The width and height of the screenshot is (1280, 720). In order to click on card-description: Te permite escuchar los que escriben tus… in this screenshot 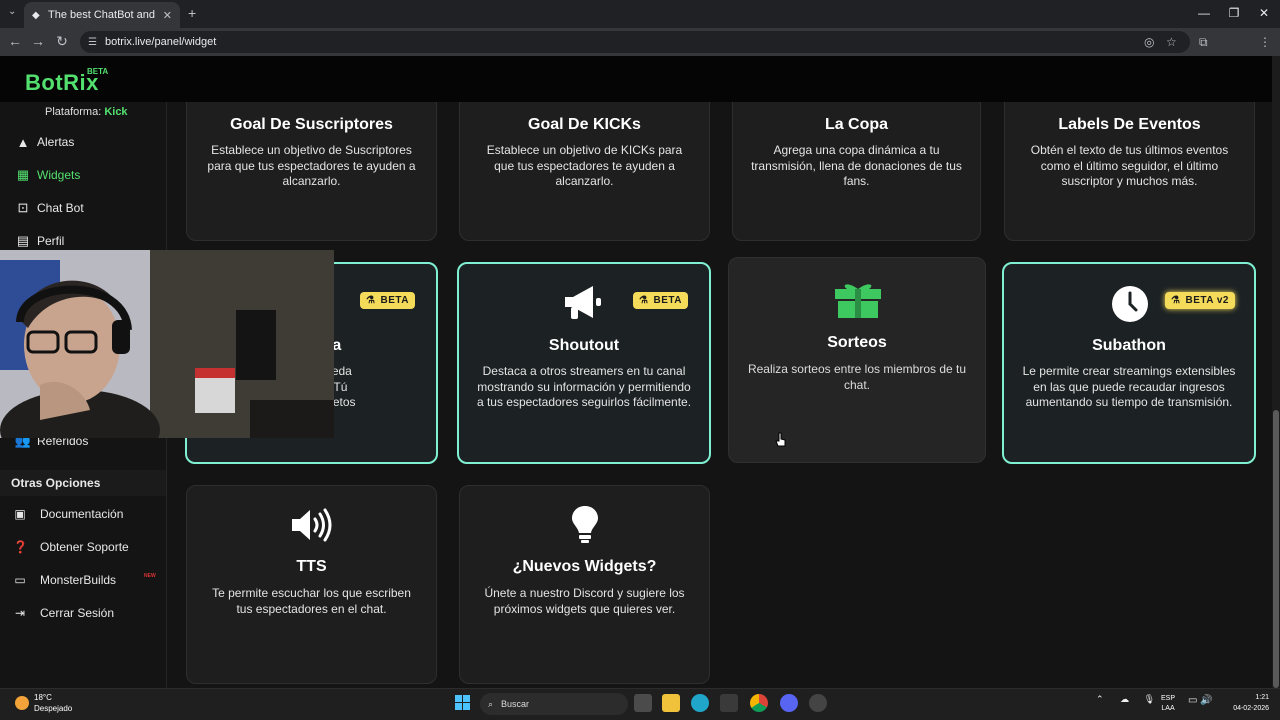, I will do `click(311, 601)`.